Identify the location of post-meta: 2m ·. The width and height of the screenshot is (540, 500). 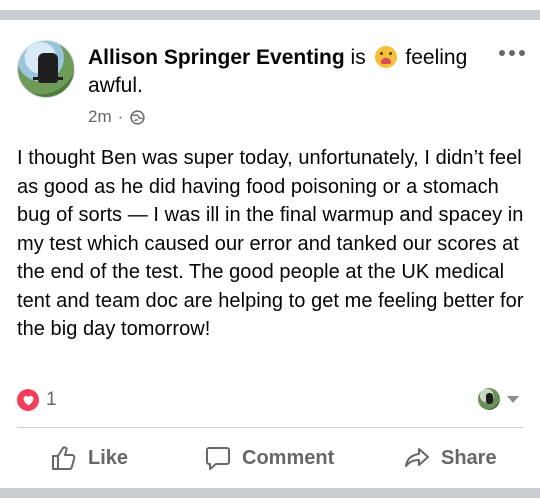
(117, 117).